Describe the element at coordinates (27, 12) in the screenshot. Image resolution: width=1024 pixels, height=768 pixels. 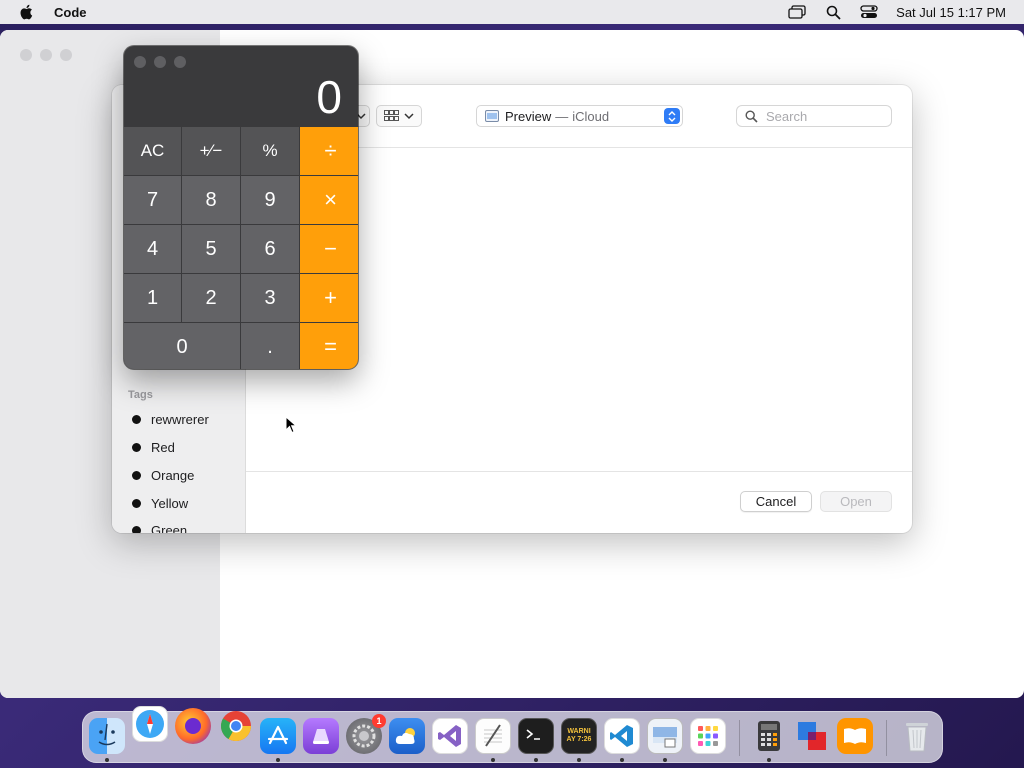
I see `apple-menu-icon` at that location.